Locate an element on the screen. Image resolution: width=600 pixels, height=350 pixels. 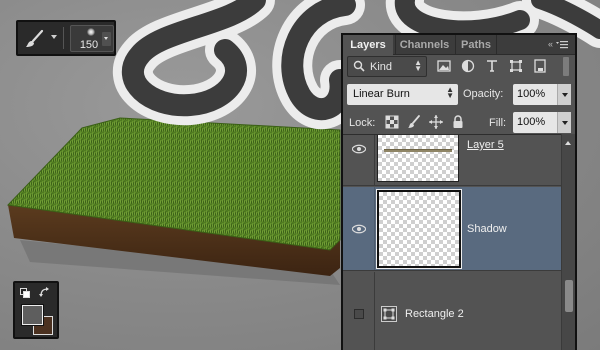
fill-field: 100% is located at coordinates (542, 122).